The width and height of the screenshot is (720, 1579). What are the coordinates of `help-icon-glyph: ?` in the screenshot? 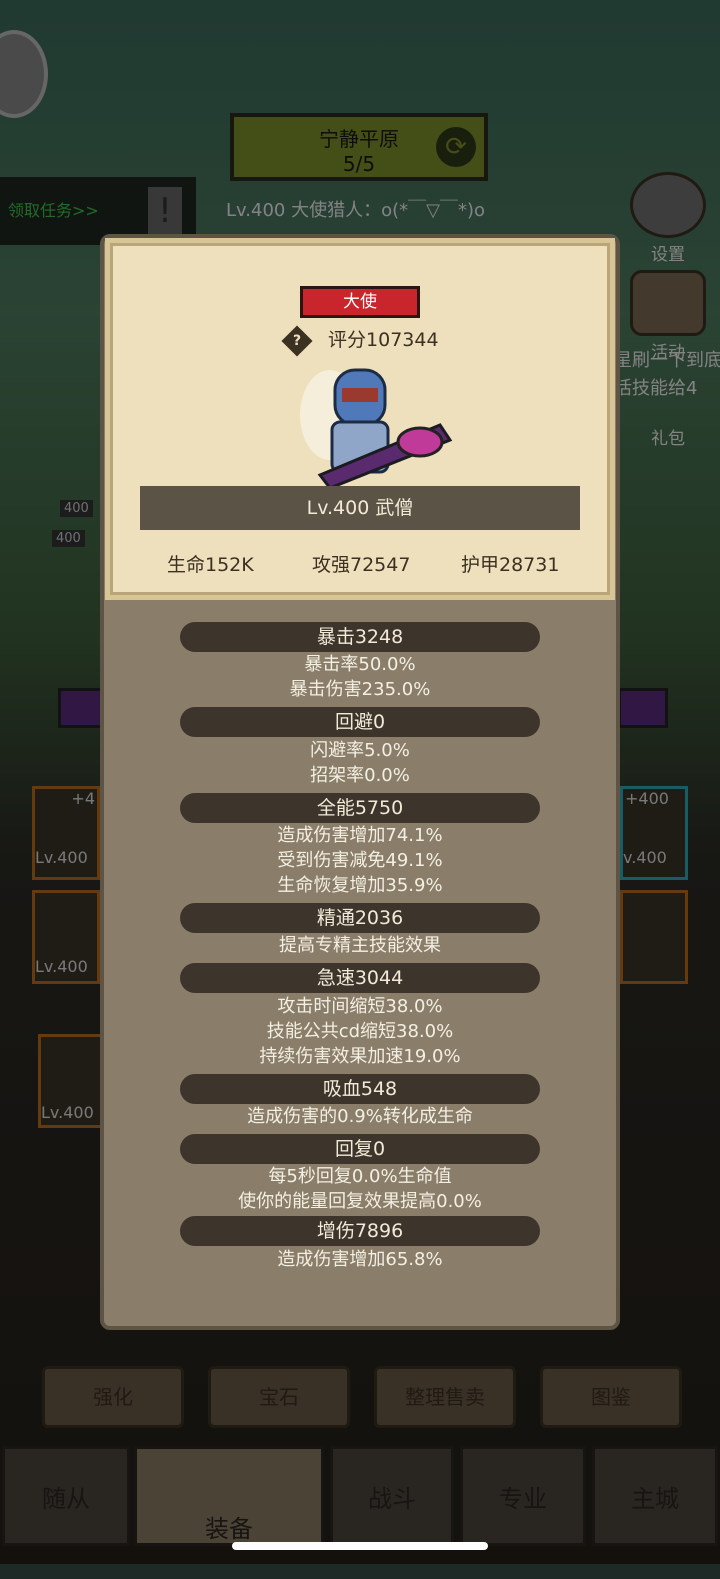 It's located at (297, 340).